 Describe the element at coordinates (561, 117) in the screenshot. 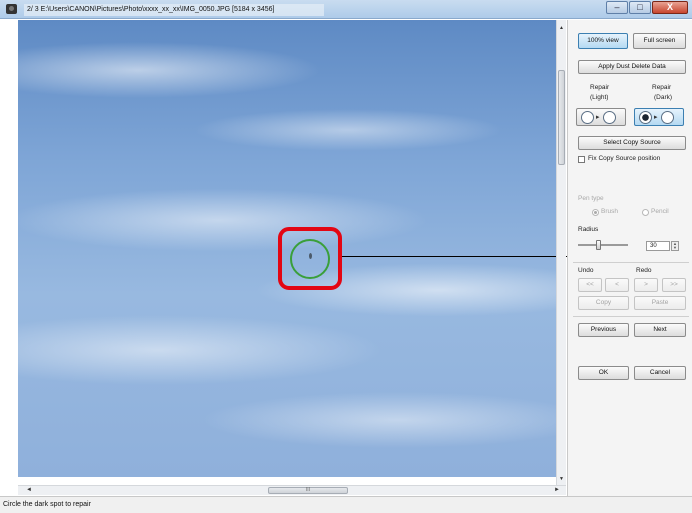

I see `vertical-scroll-thumb` at that location.